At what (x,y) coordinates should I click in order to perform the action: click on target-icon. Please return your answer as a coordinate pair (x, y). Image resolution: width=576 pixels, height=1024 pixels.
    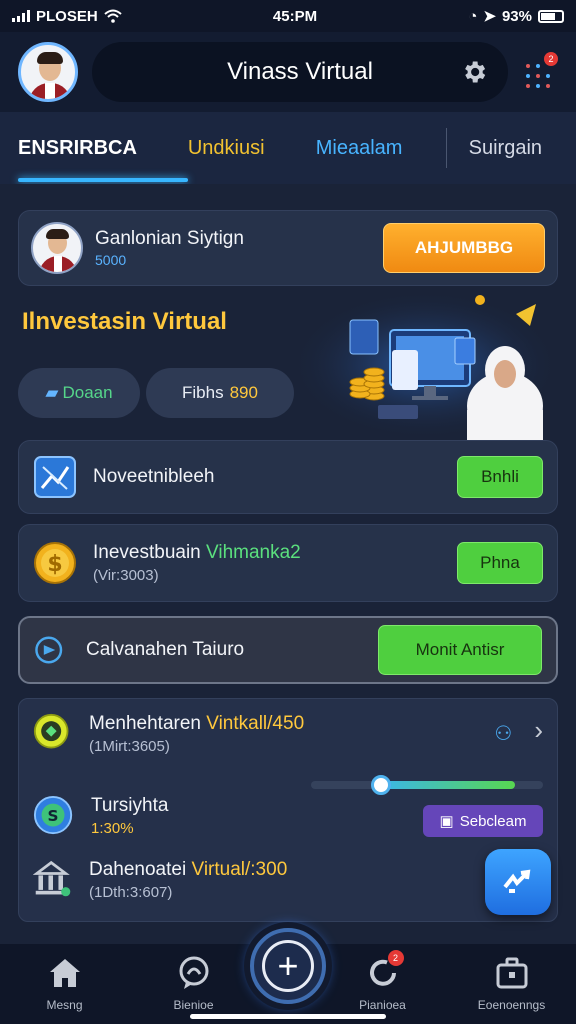
    Looking at the image, I should click on (51, 731).